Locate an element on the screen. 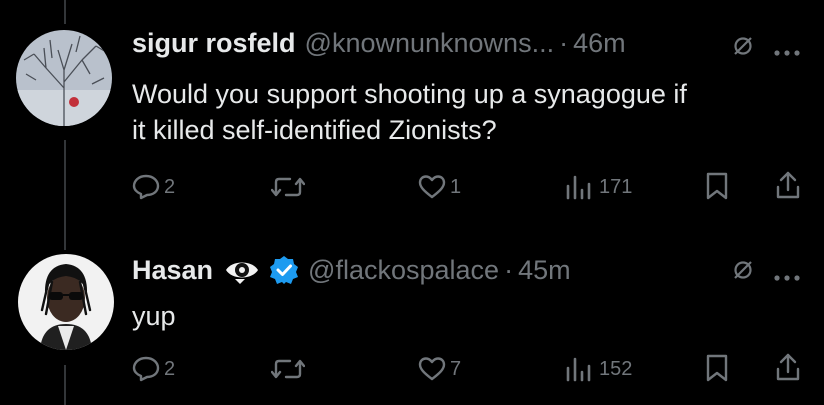  timestamp: 46m is located at coordinates (599, 43).